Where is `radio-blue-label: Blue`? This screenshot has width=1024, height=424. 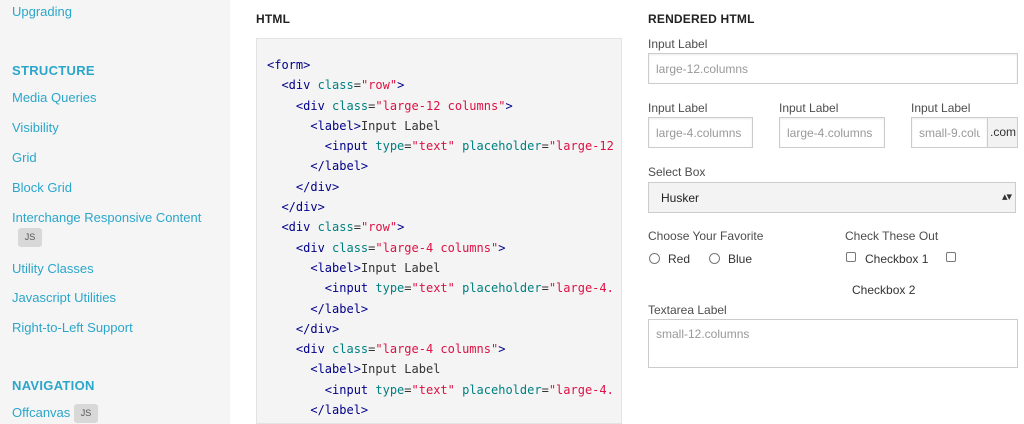 radio-blue-label: Blue is located at coordinates (740, 259).